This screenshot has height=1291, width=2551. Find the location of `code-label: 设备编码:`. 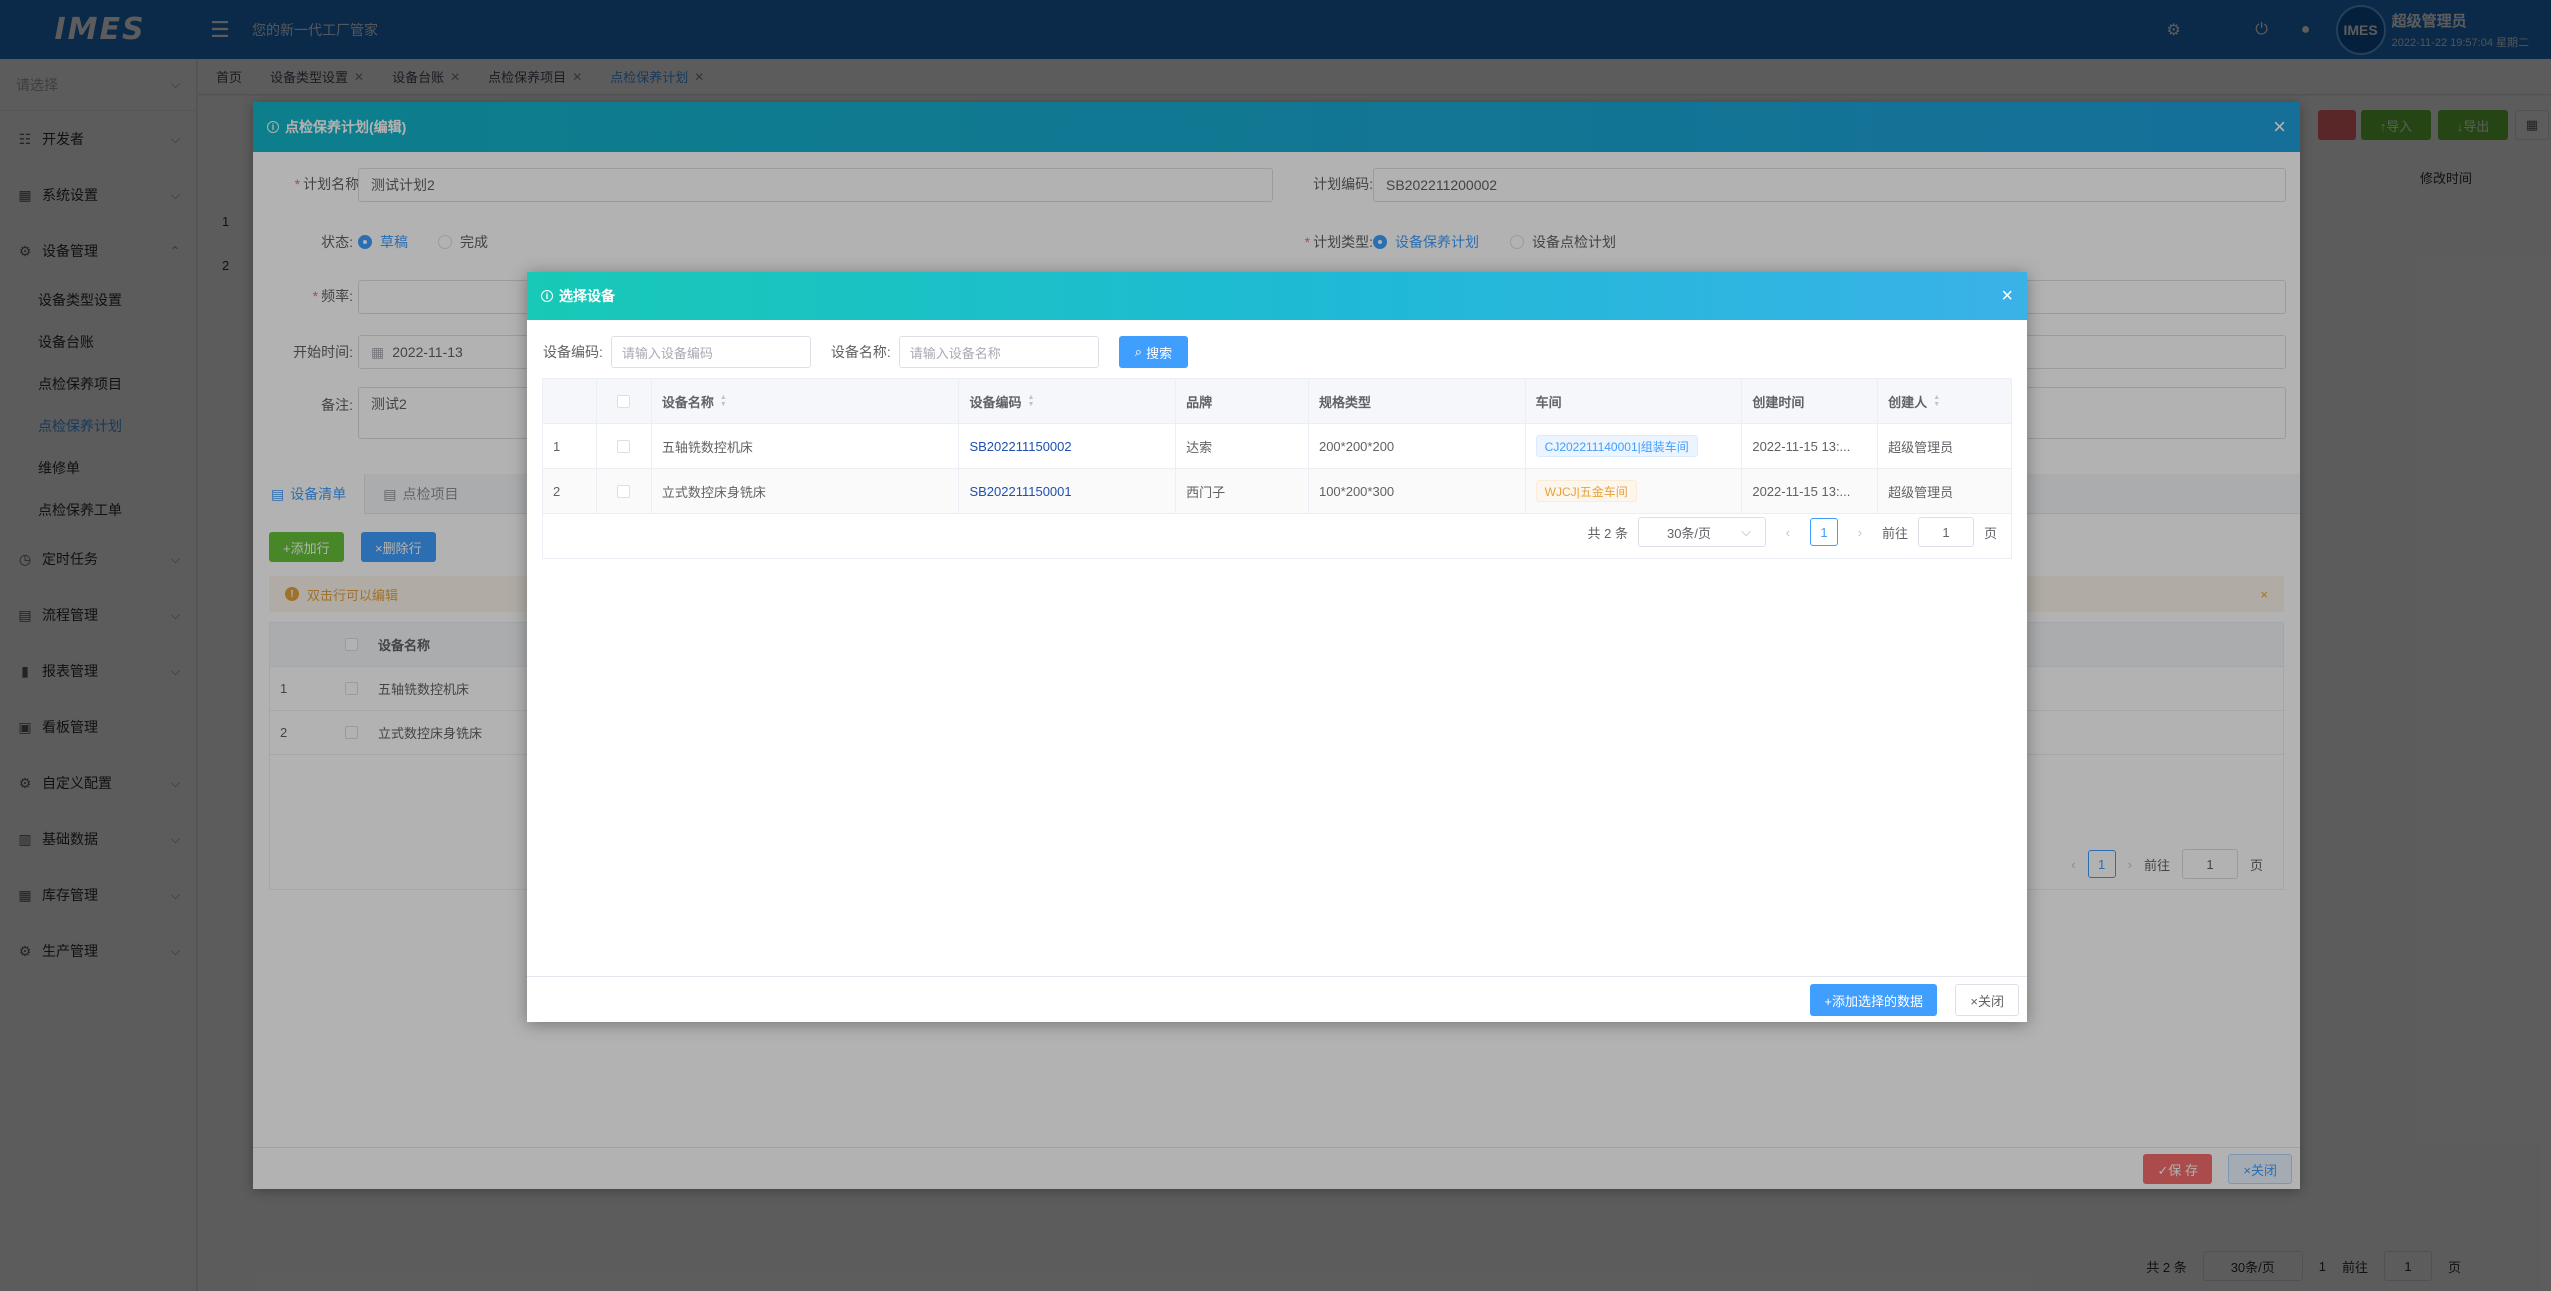

code-label: 设备编码: is located at coordinates (573, 352).